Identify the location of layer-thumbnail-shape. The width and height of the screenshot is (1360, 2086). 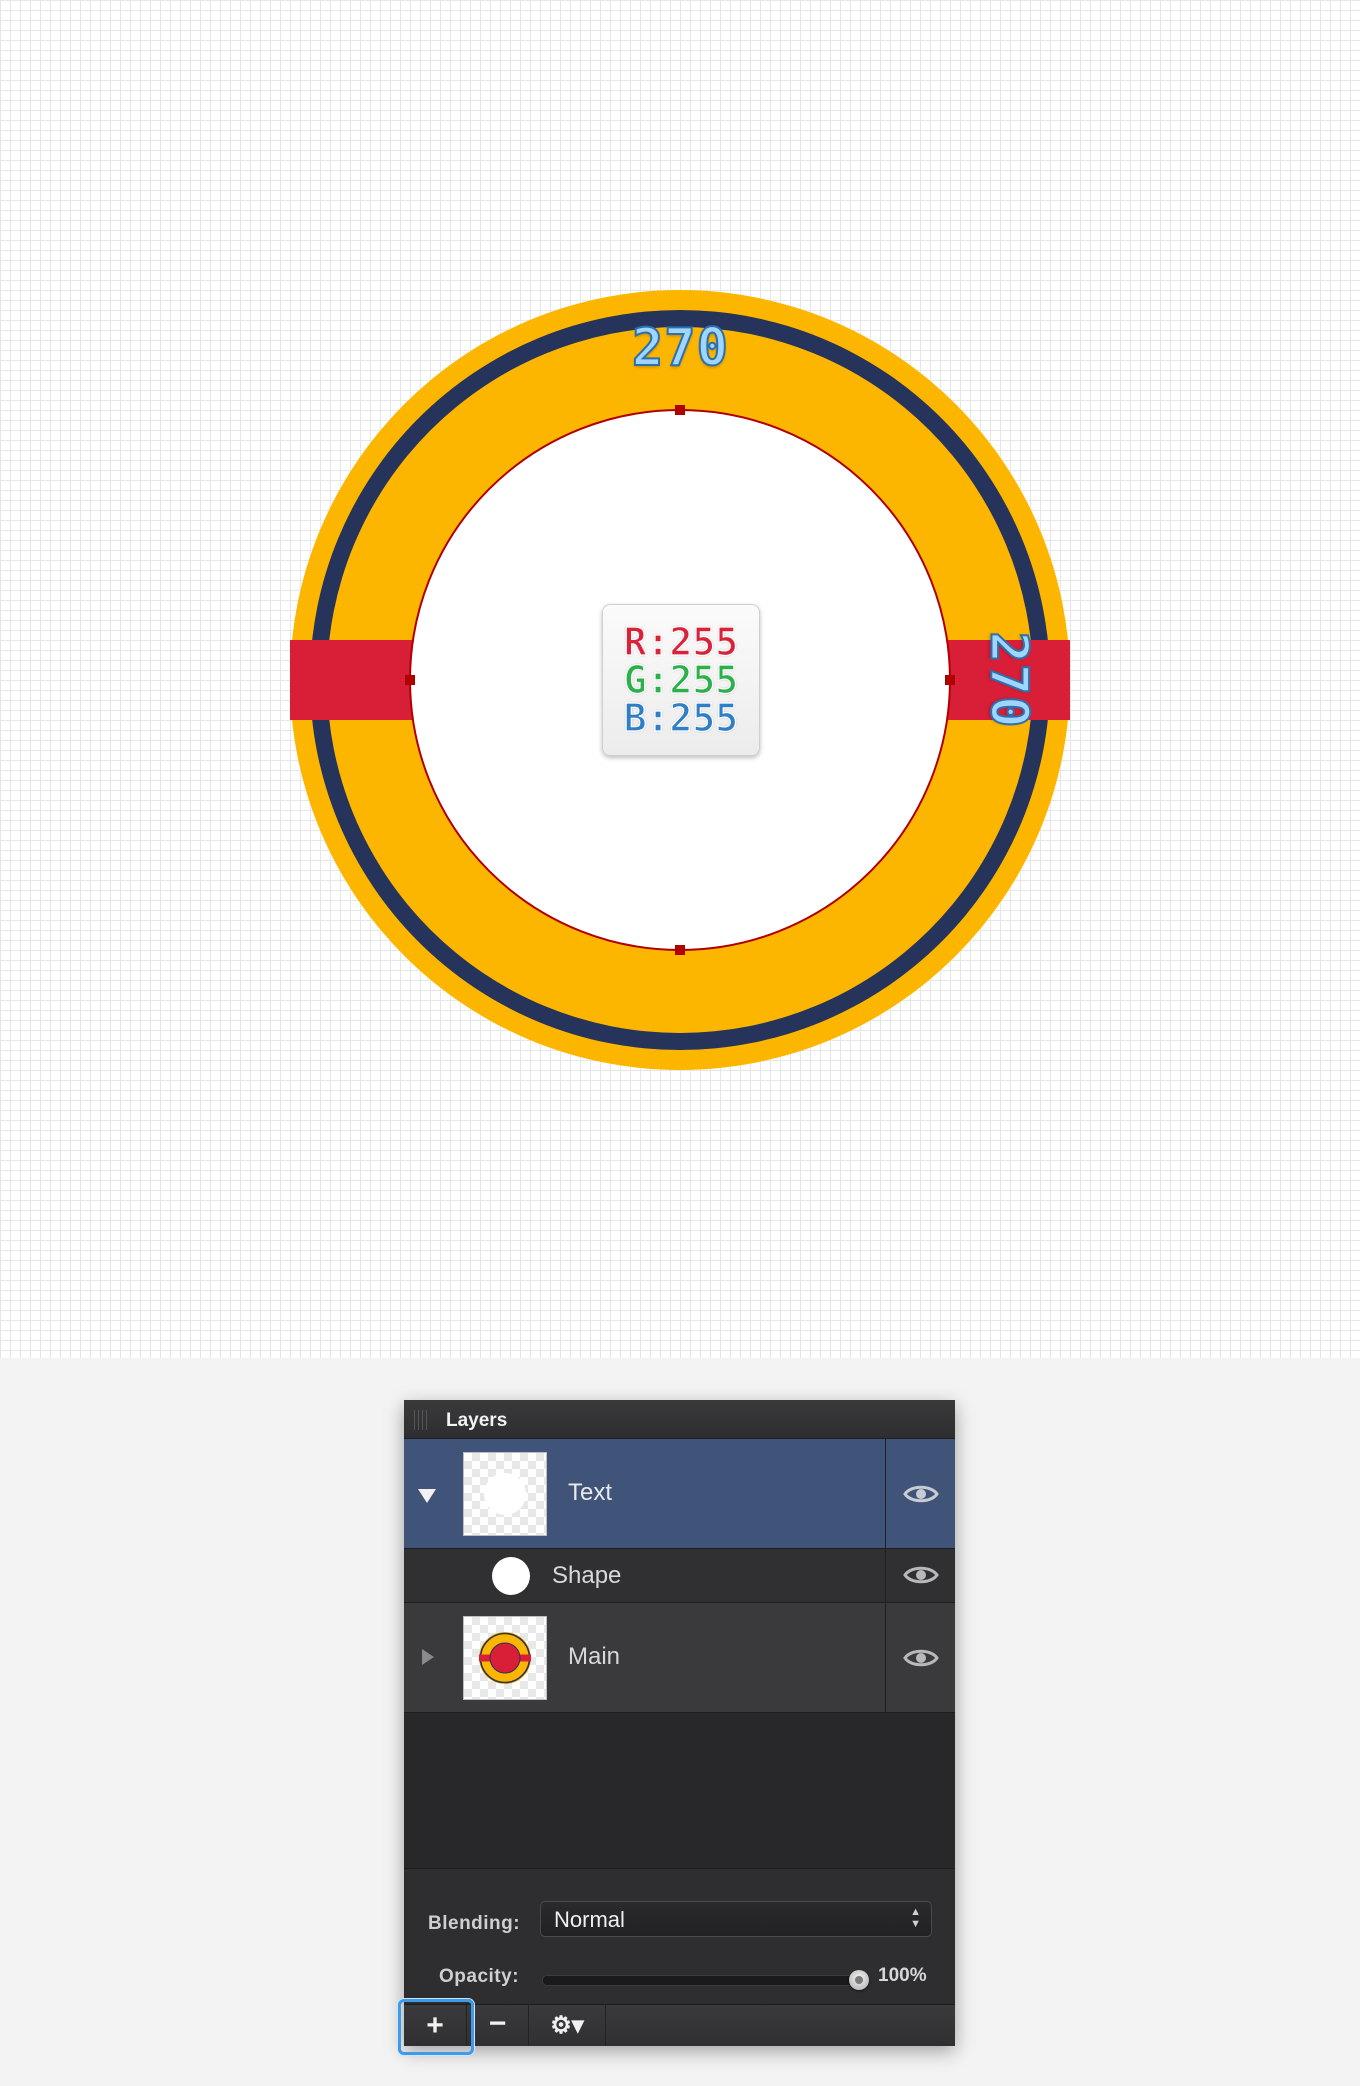
(511, 1576).